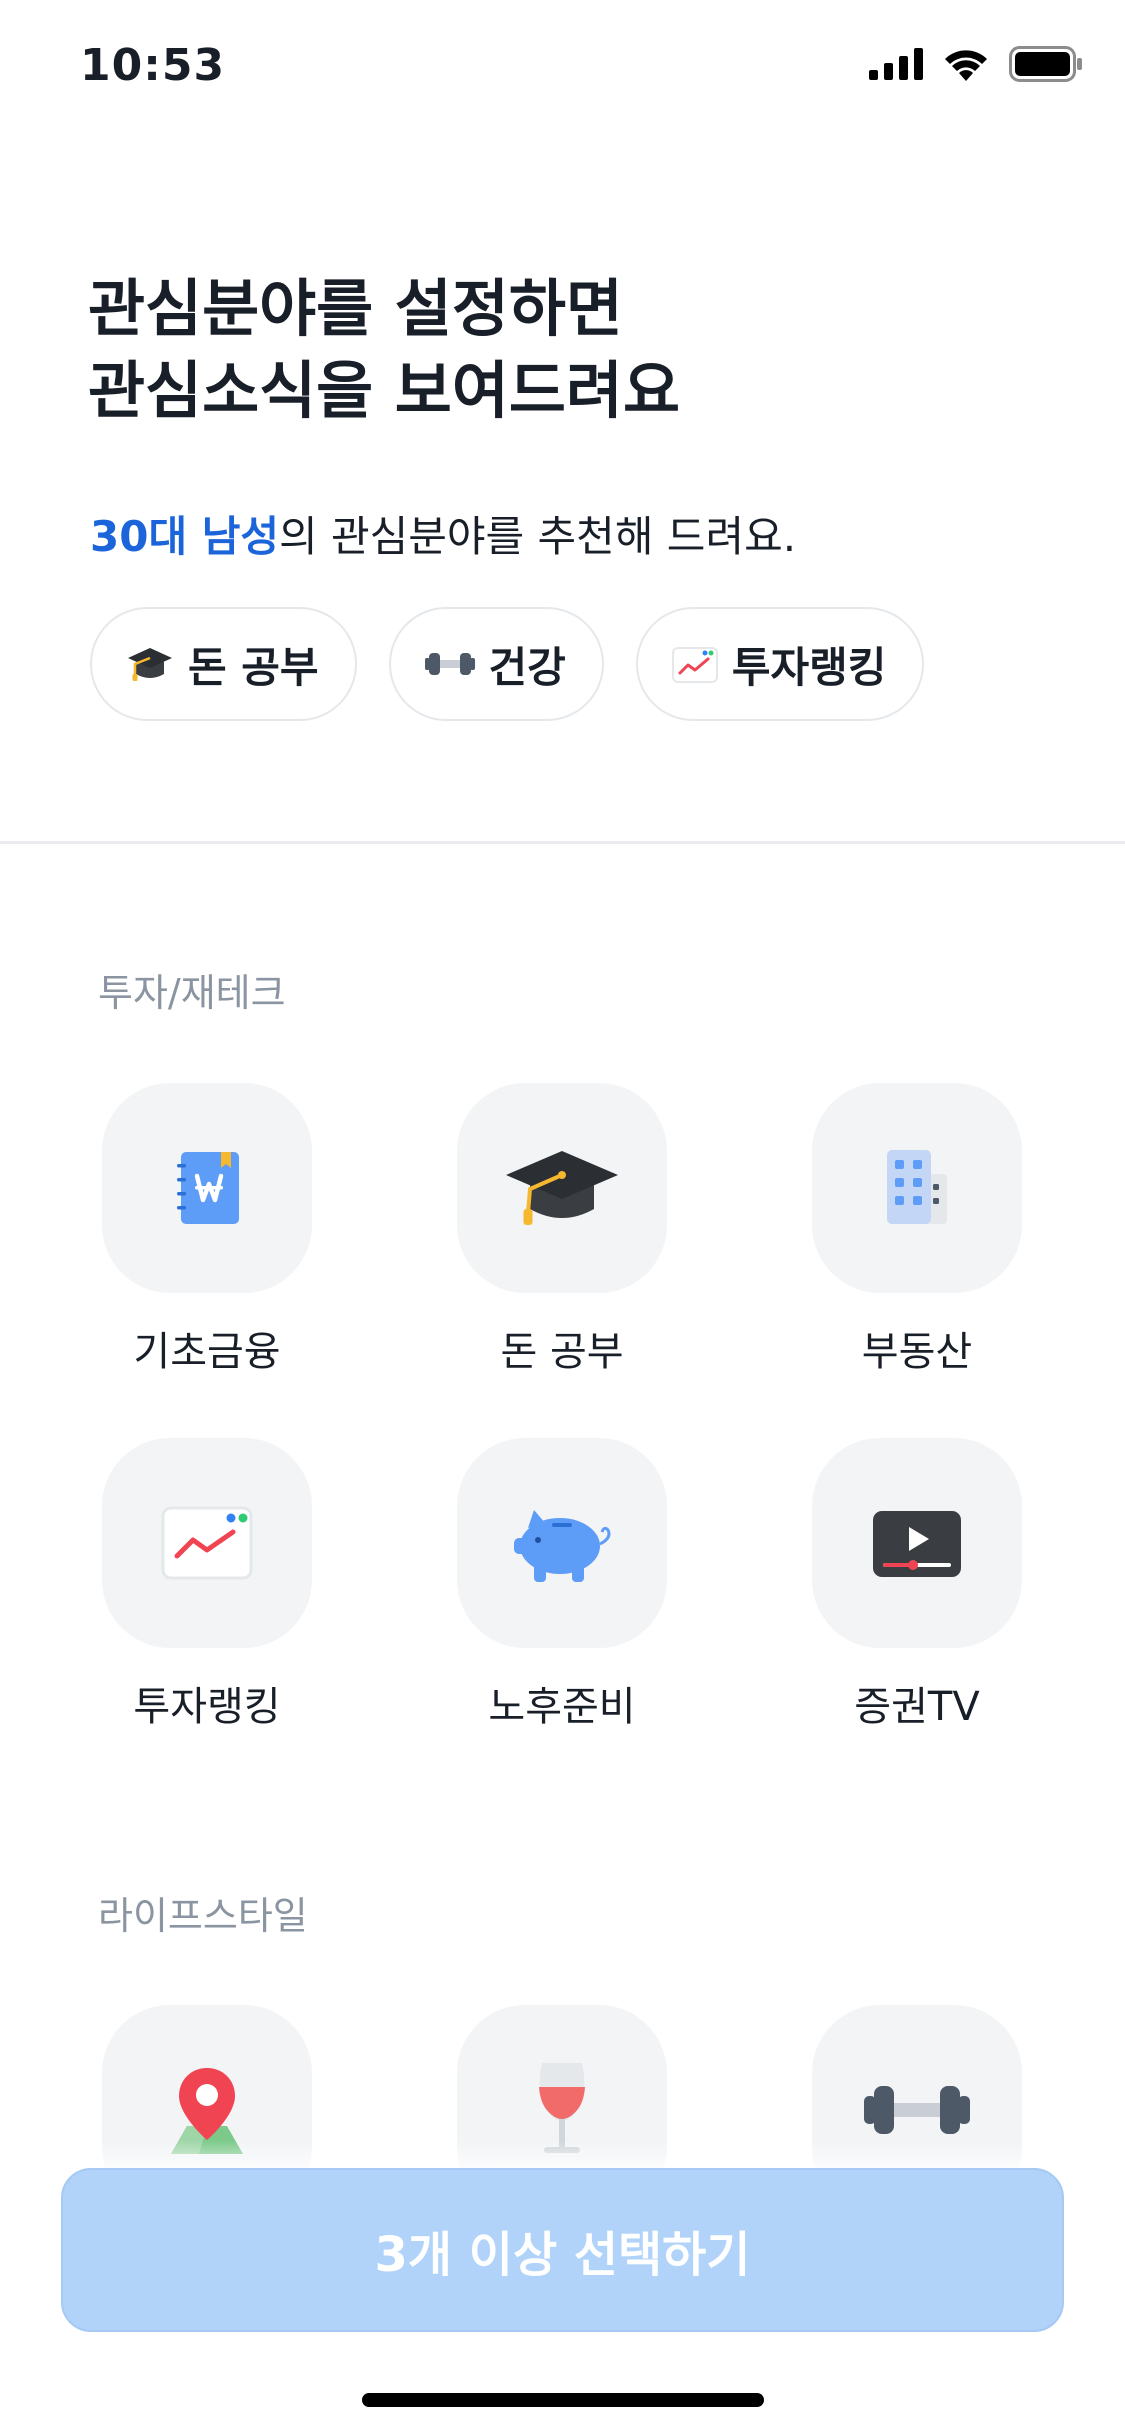  What do you see at coordinates (809, 667) in the screenshot?
I see `chip-label: 투자랭킹` at bounding box center [809, 667].